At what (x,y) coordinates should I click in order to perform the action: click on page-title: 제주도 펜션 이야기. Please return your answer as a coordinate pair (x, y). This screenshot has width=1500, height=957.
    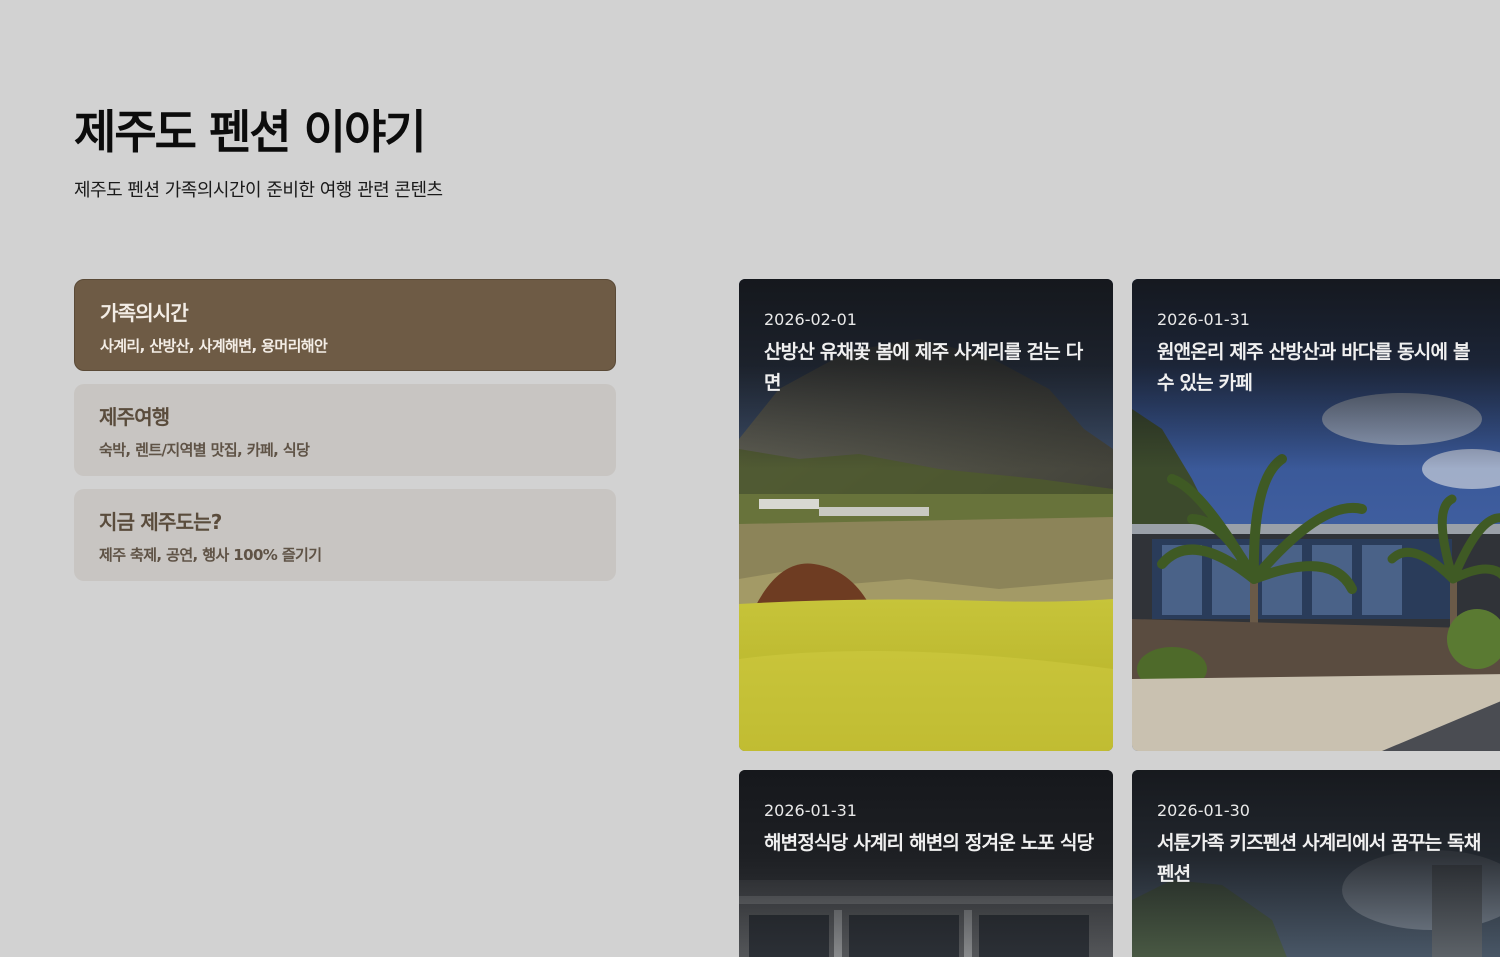
    Looking at the image, I should click on (250, 132).